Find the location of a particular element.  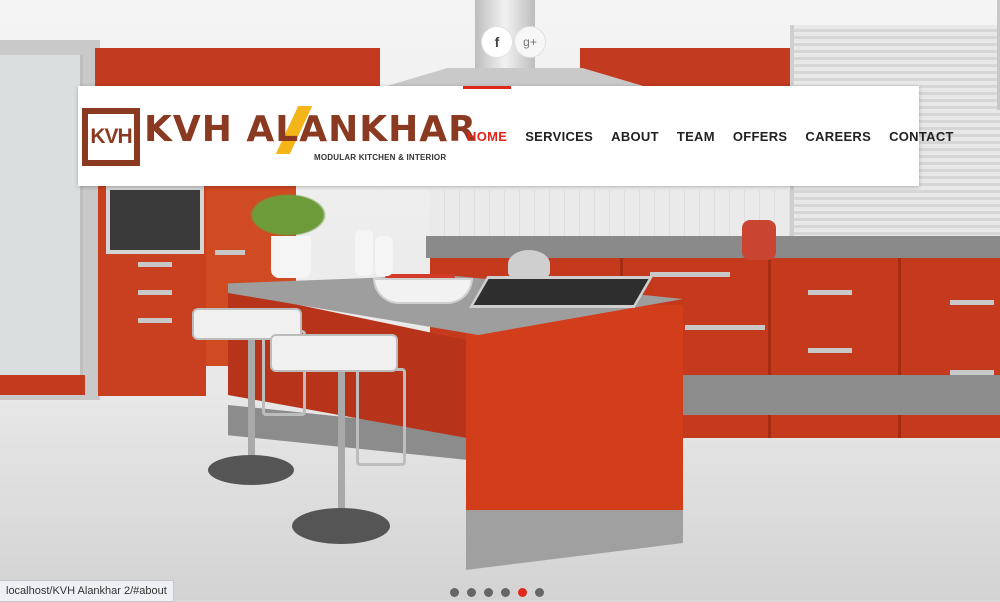

nav-item-team: TEAM is located at coordinates (696, 136).